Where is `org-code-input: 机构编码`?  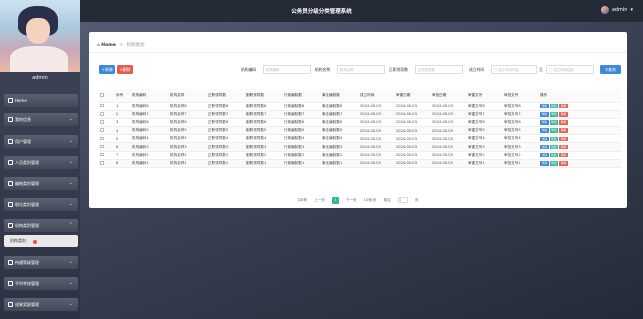
org-code-input: 机构编码 is located at coordinates (287, 69).